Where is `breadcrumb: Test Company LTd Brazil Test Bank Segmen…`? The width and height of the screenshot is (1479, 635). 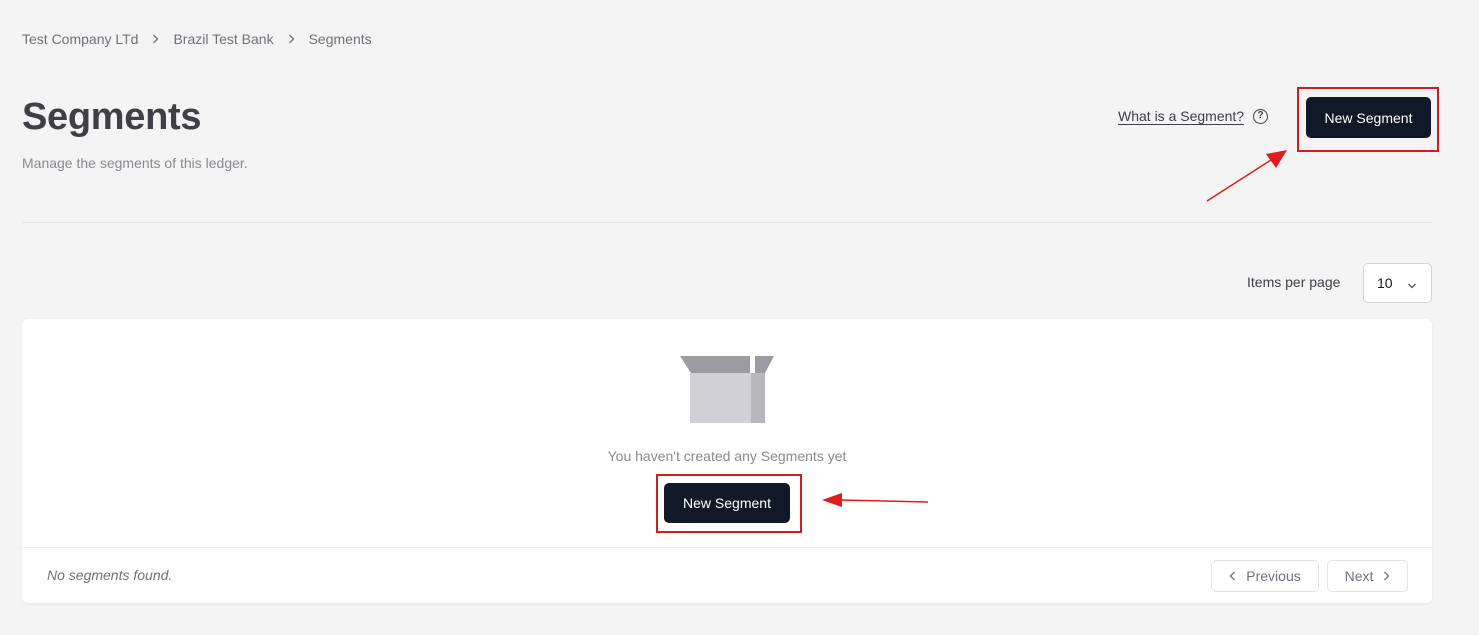 breadcrumb: Test Company LTd Brazil Test Bank Segmen… is located at coordinates (197, 39).